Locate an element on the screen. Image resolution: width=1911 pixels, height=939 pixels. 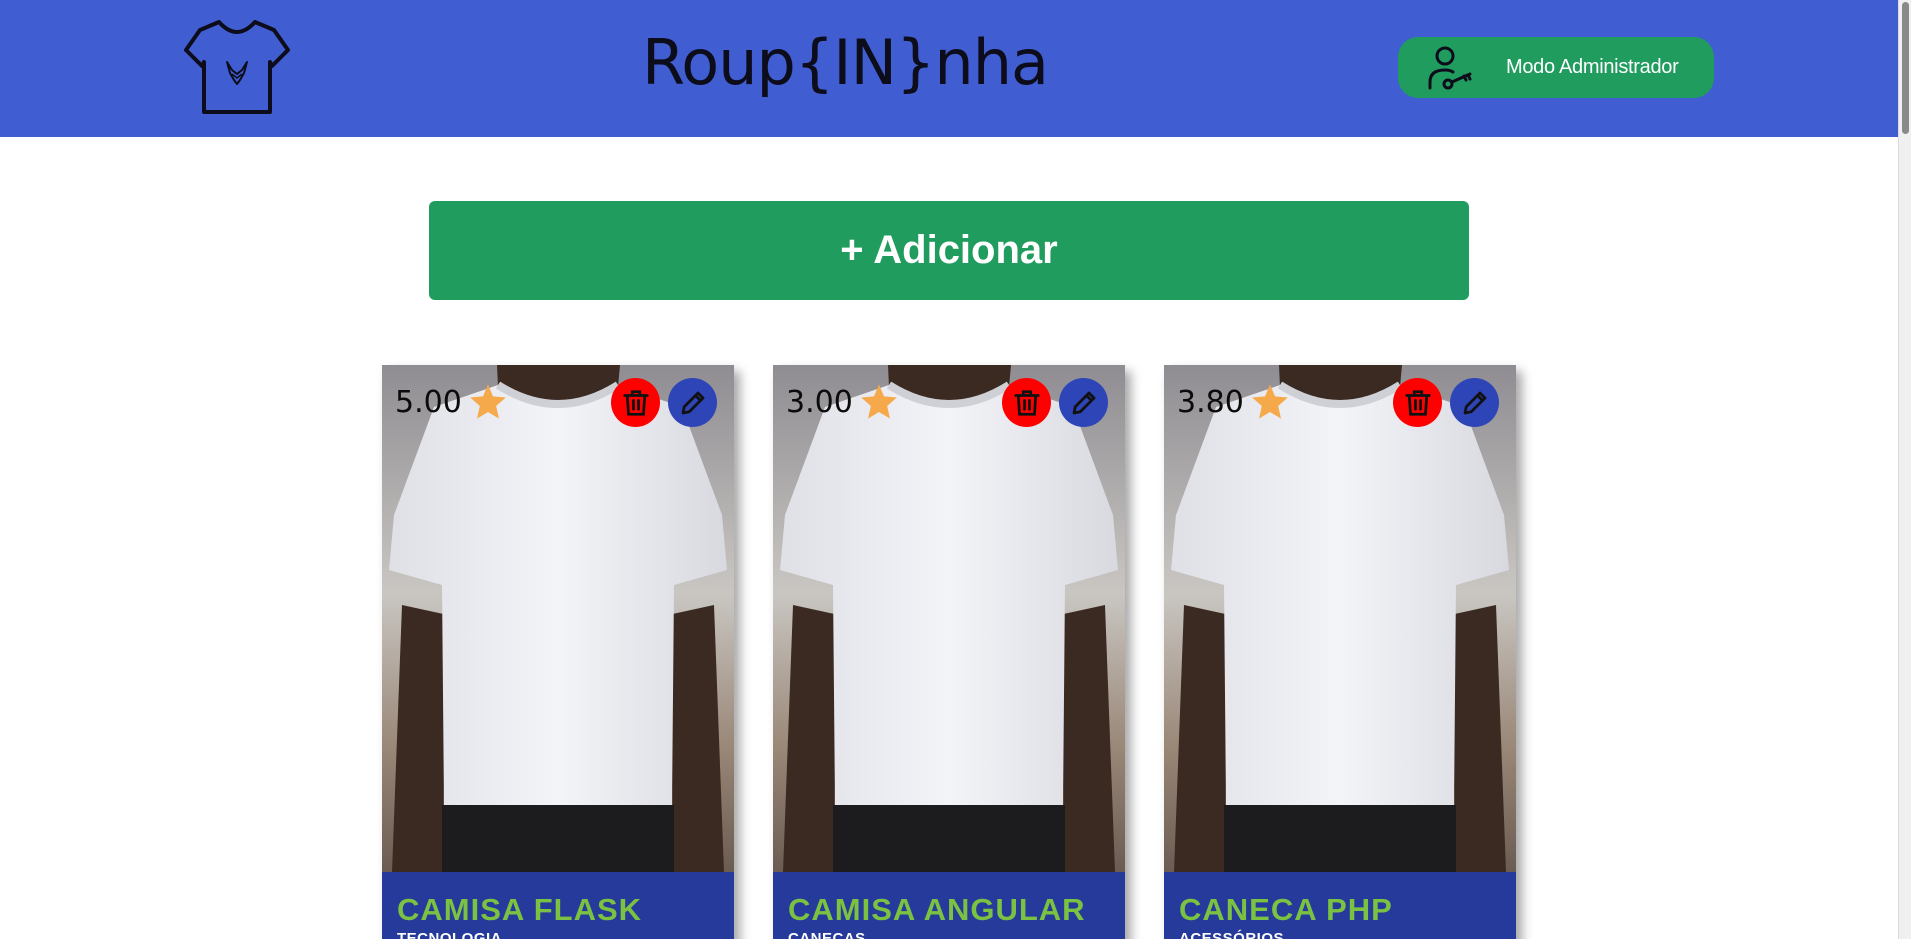
product-rating: 5.00 is located at coordinates (451, 402).